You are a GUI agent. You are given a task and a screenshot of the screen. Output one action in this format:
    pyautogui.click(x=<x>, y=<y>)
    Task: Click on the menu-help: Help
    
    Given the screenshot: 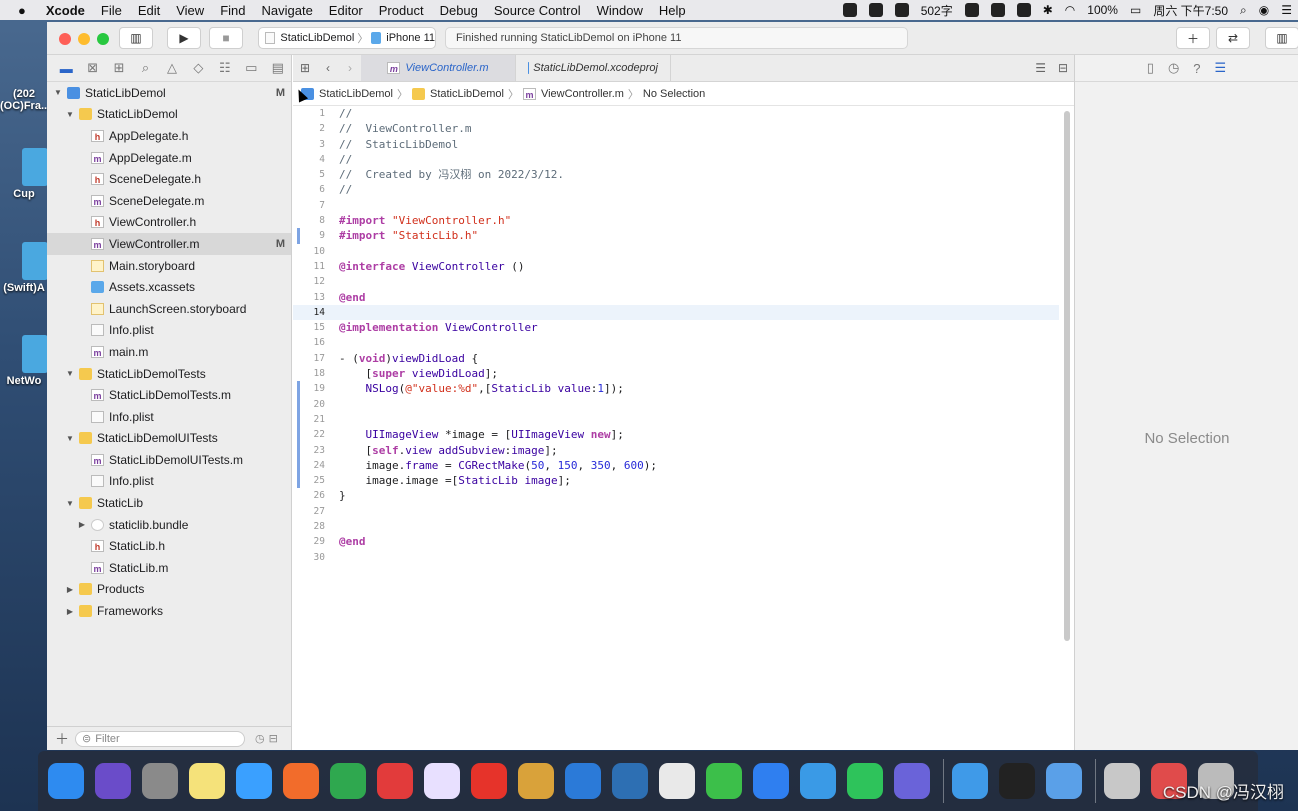 What is the action you would take?
    pyautogui.click(x=672, y=10)
    